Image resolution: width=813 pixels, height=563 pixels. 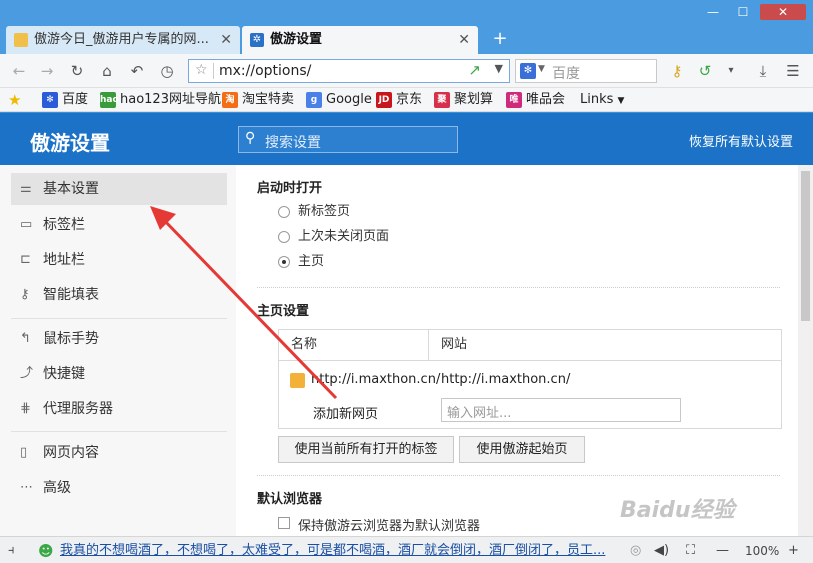 I want to click on zoom-in-icon: +, so click(x=793, y=551).